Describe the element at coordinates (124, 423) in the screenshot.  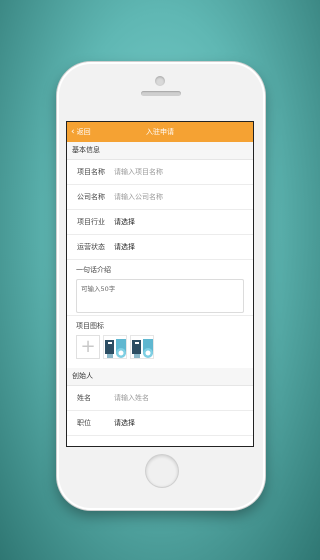
I see `founder-position-select: 请选择` at that location.